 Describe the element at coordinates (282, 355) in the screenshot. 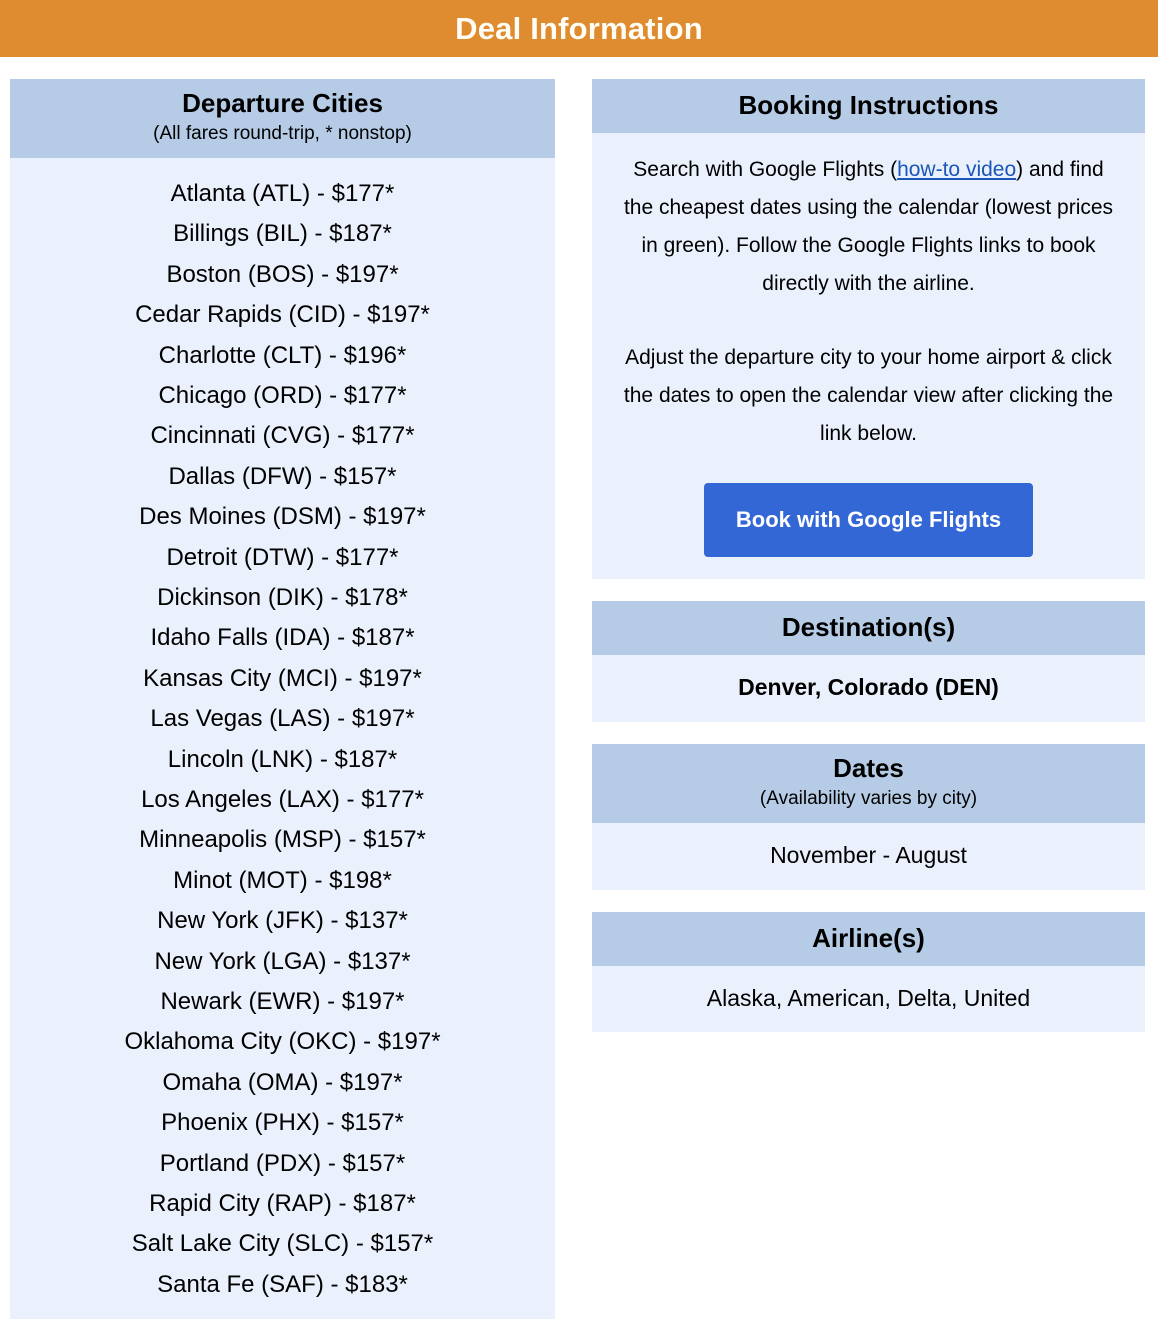

I see `departure-city-row: Charlotte (CLT) - $196*` at that location.